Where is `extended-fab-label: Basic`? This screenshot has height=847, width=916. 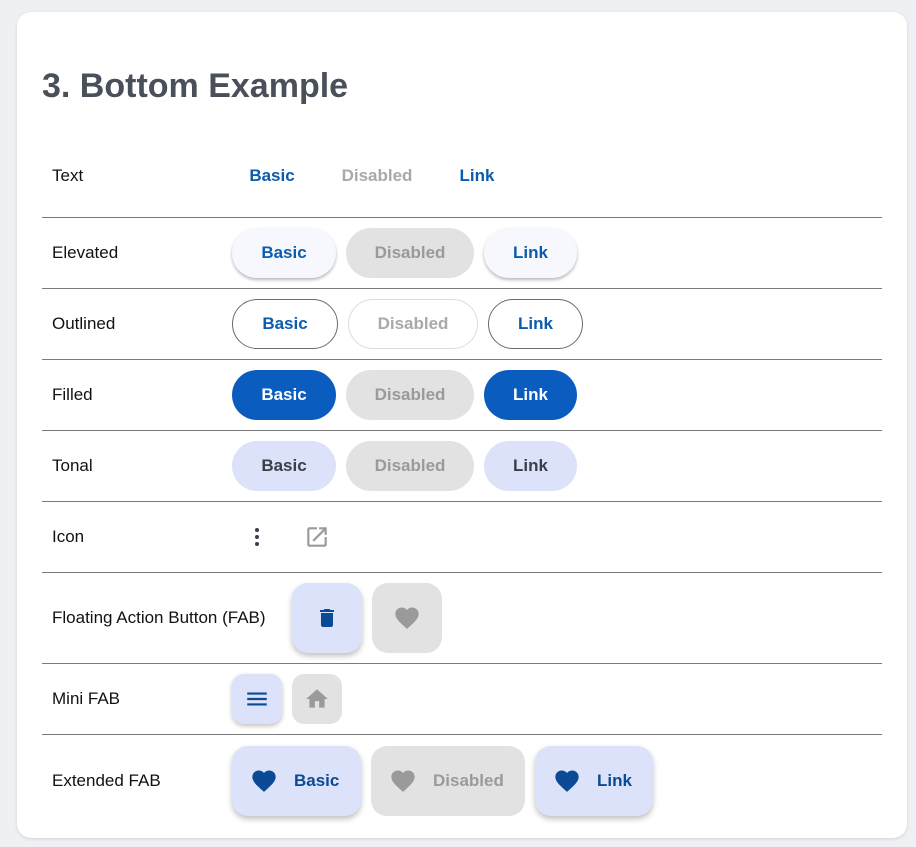
extended-fab-label: Basic is located at coordinates (317, 780).